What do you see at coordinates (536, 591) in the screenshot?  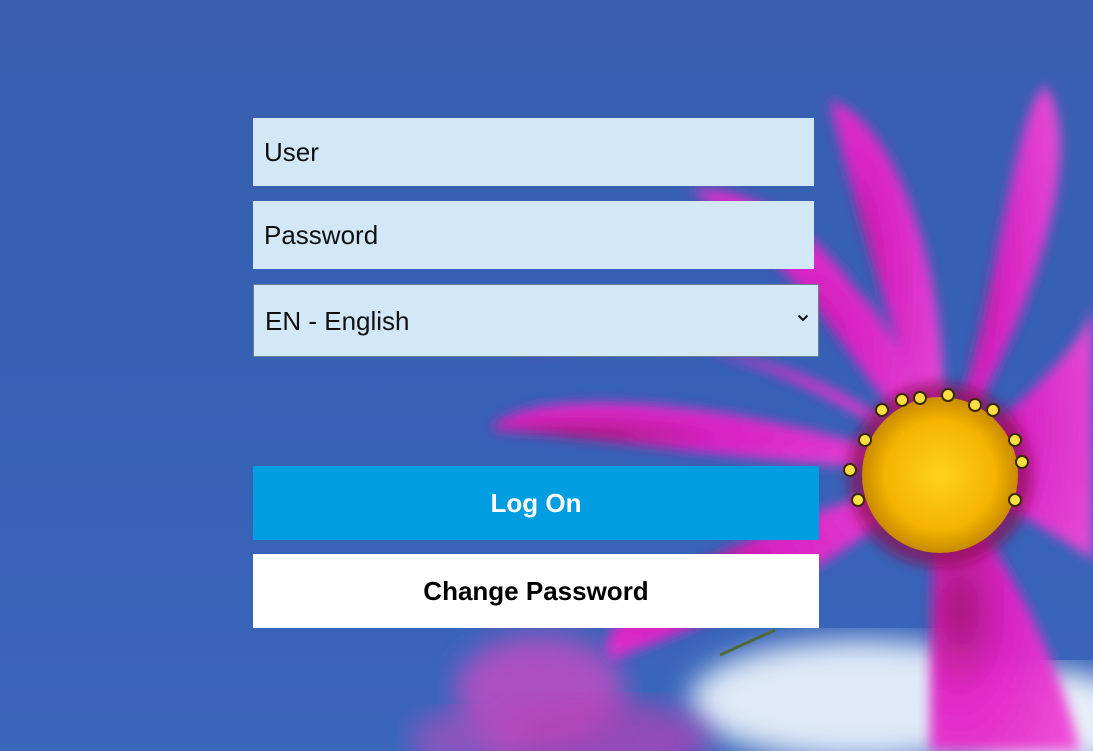 I see `change-password-button: Change Password` at bounding box center [536, 591].